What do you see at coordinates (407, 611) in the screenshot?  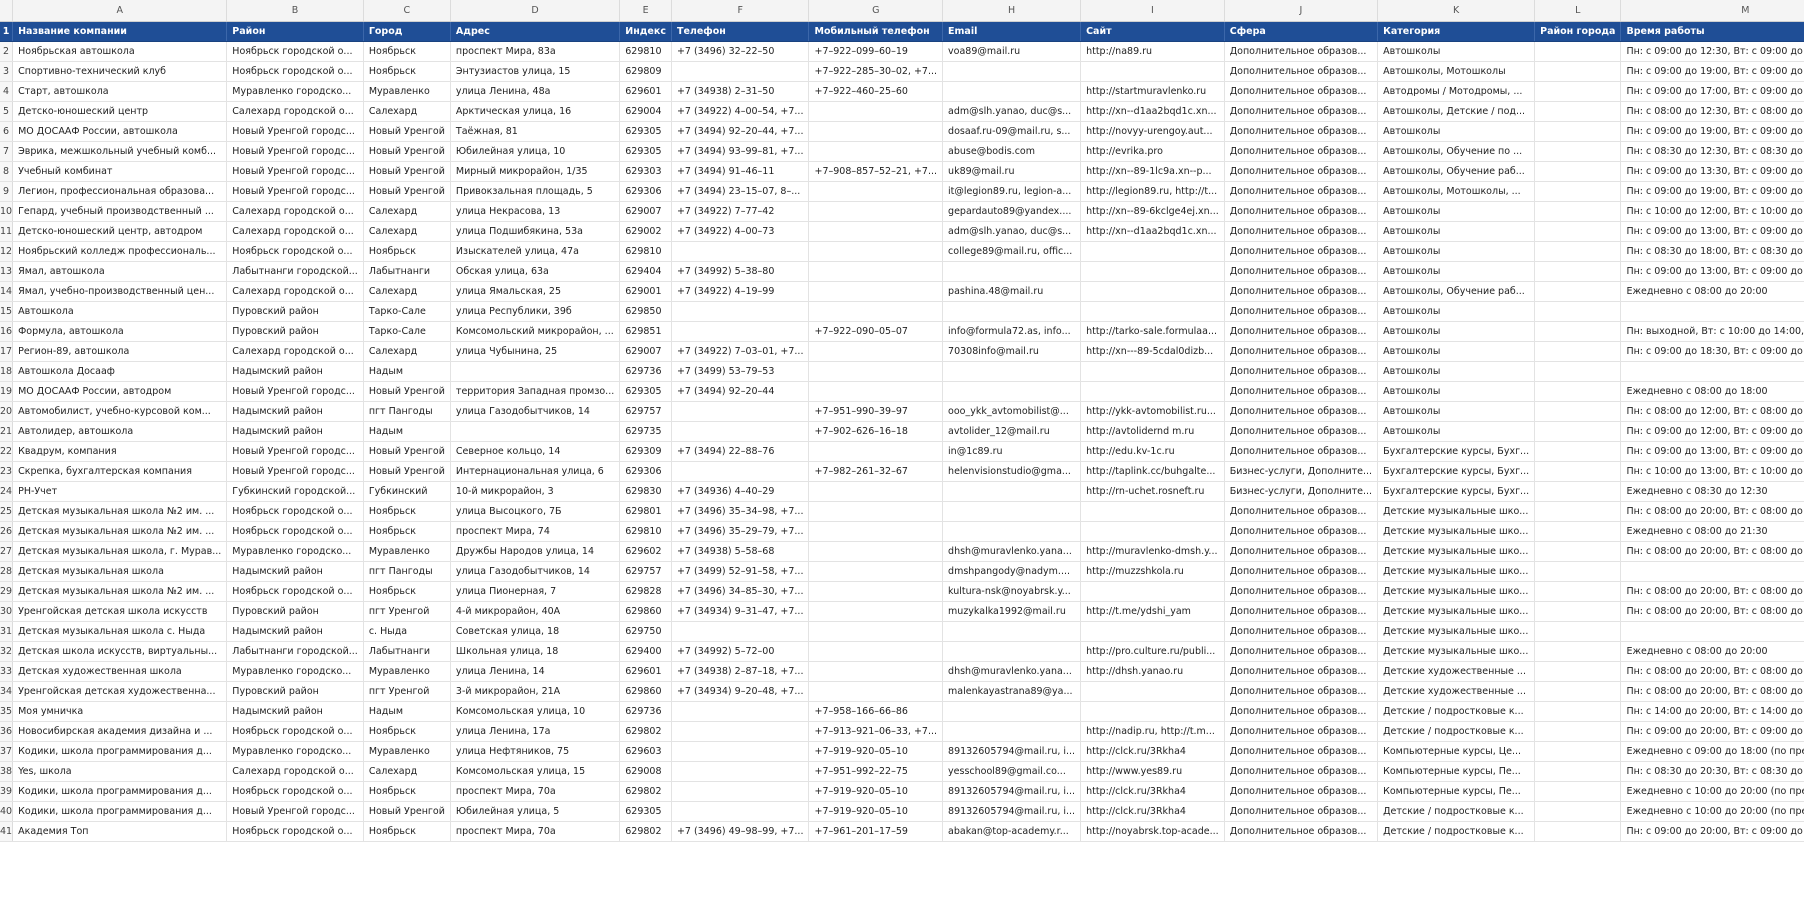 I see `table-cell: пгт Уренгой` at bounding box center [407, 611].